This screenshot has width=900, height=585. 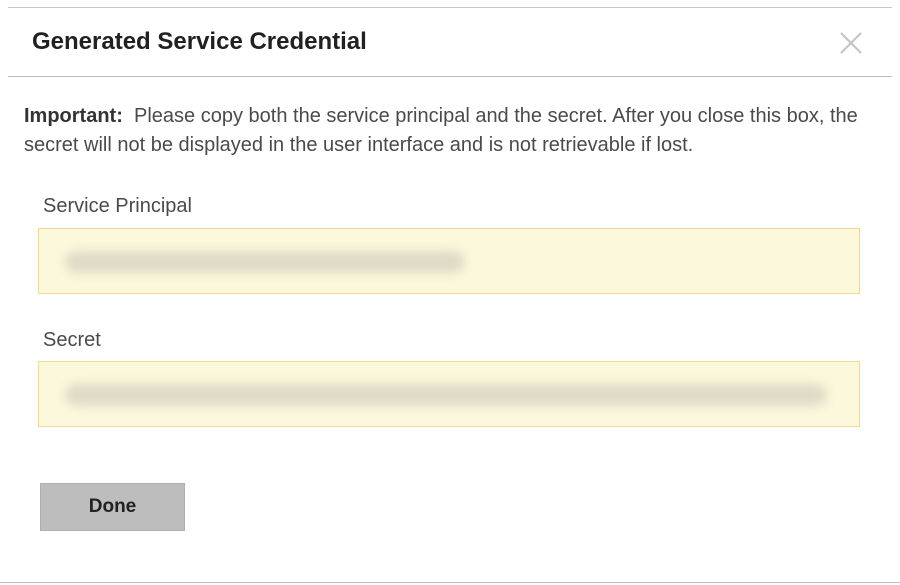 What do you see at coordinates (446, 395) in the screenshot?
I see `secret-redacted-value` at bounding box center [446, 395].